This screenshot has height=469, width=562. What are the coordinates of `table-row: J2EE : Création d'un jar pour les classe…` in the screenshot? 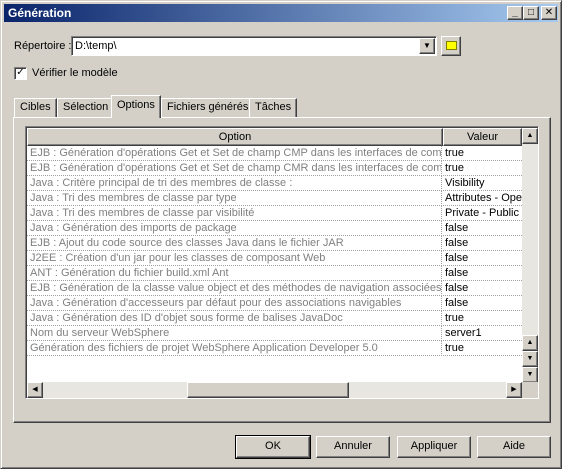 It's located at (274, 258).